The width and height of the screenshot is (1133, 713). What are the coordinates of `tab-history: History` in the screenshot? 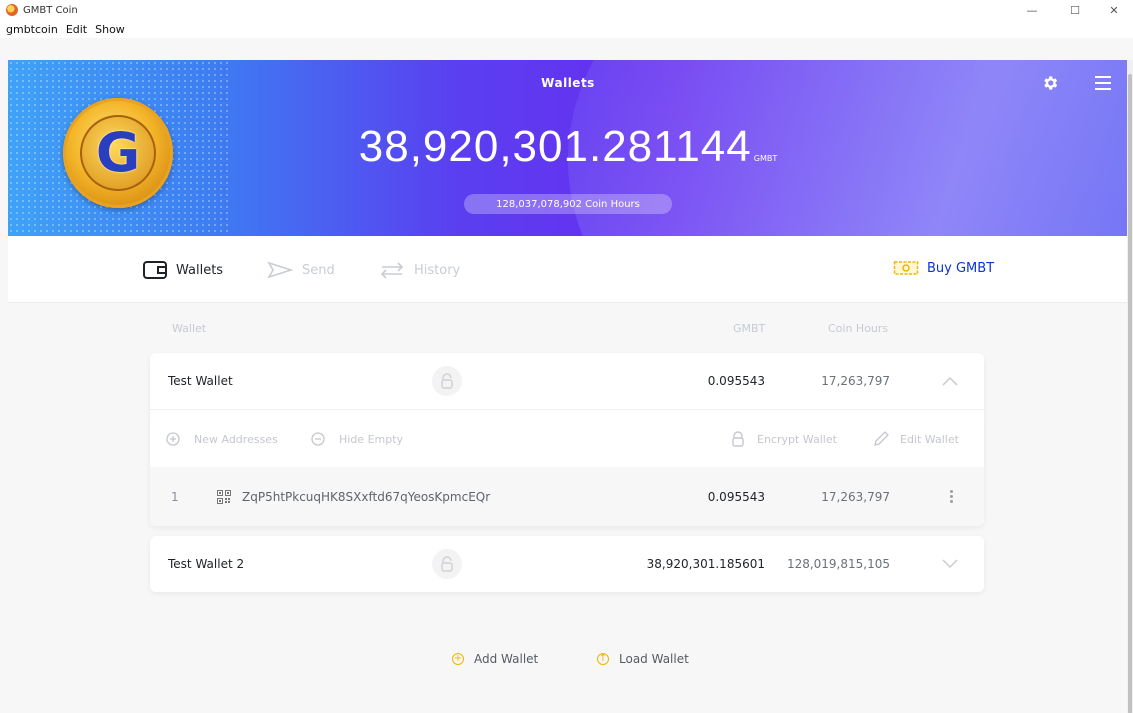 It's located at (419, 270).